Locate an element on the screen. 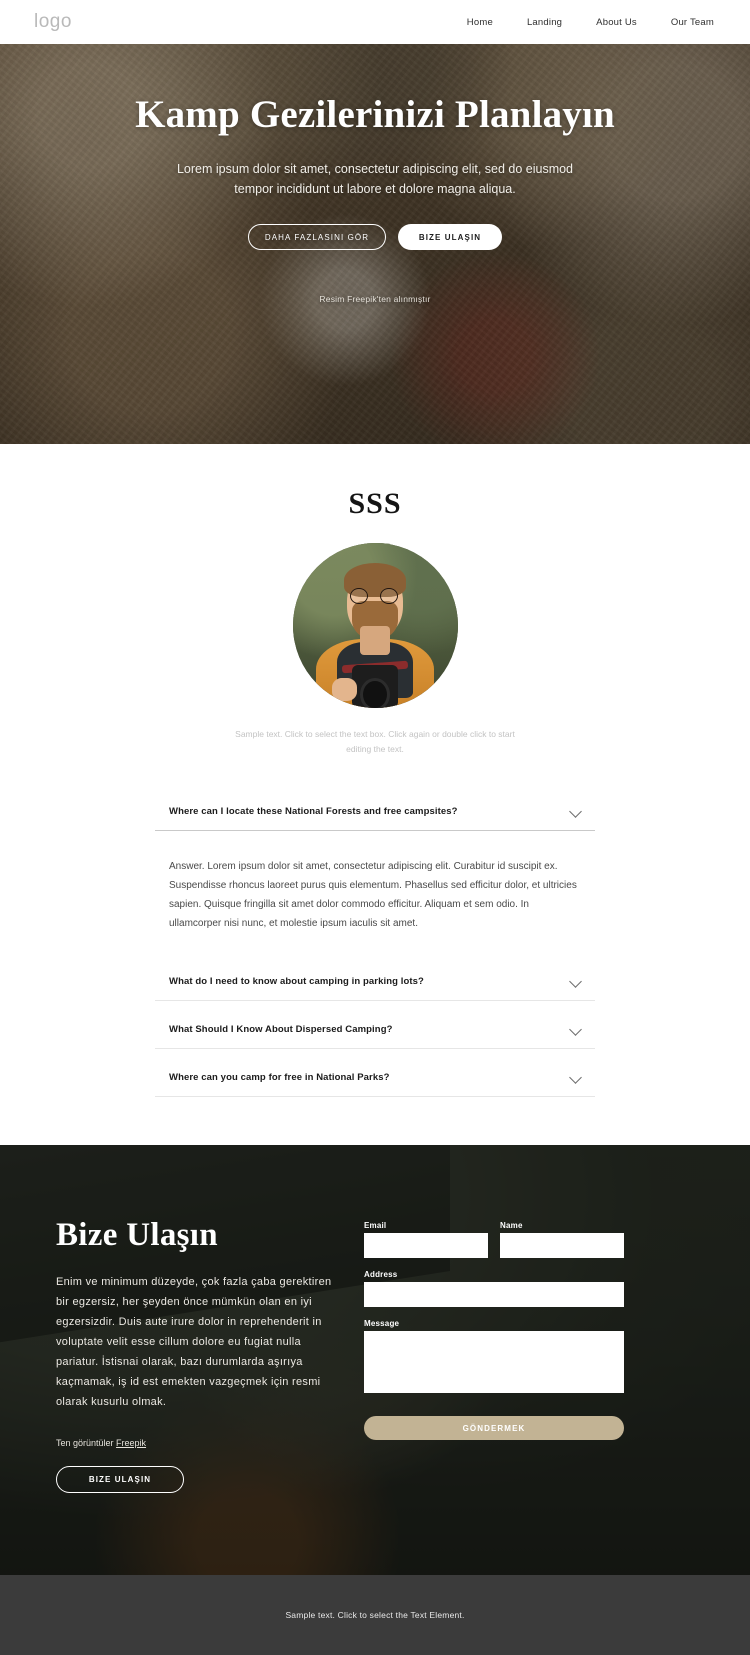  avatar-neck is located at coordinates (375, 640).